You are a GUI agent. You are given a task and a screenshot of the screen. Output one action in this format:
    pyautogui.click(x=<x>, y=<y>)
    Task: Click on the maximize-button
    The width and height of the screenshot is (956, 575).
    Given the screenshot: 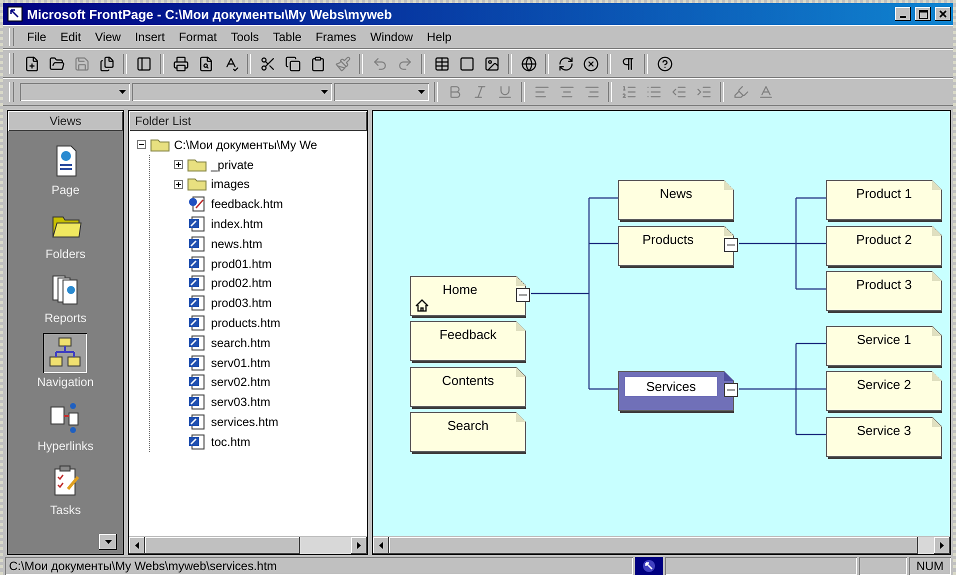 What is the action you would take?
    pyautogui.click(x=923, y=14)
    